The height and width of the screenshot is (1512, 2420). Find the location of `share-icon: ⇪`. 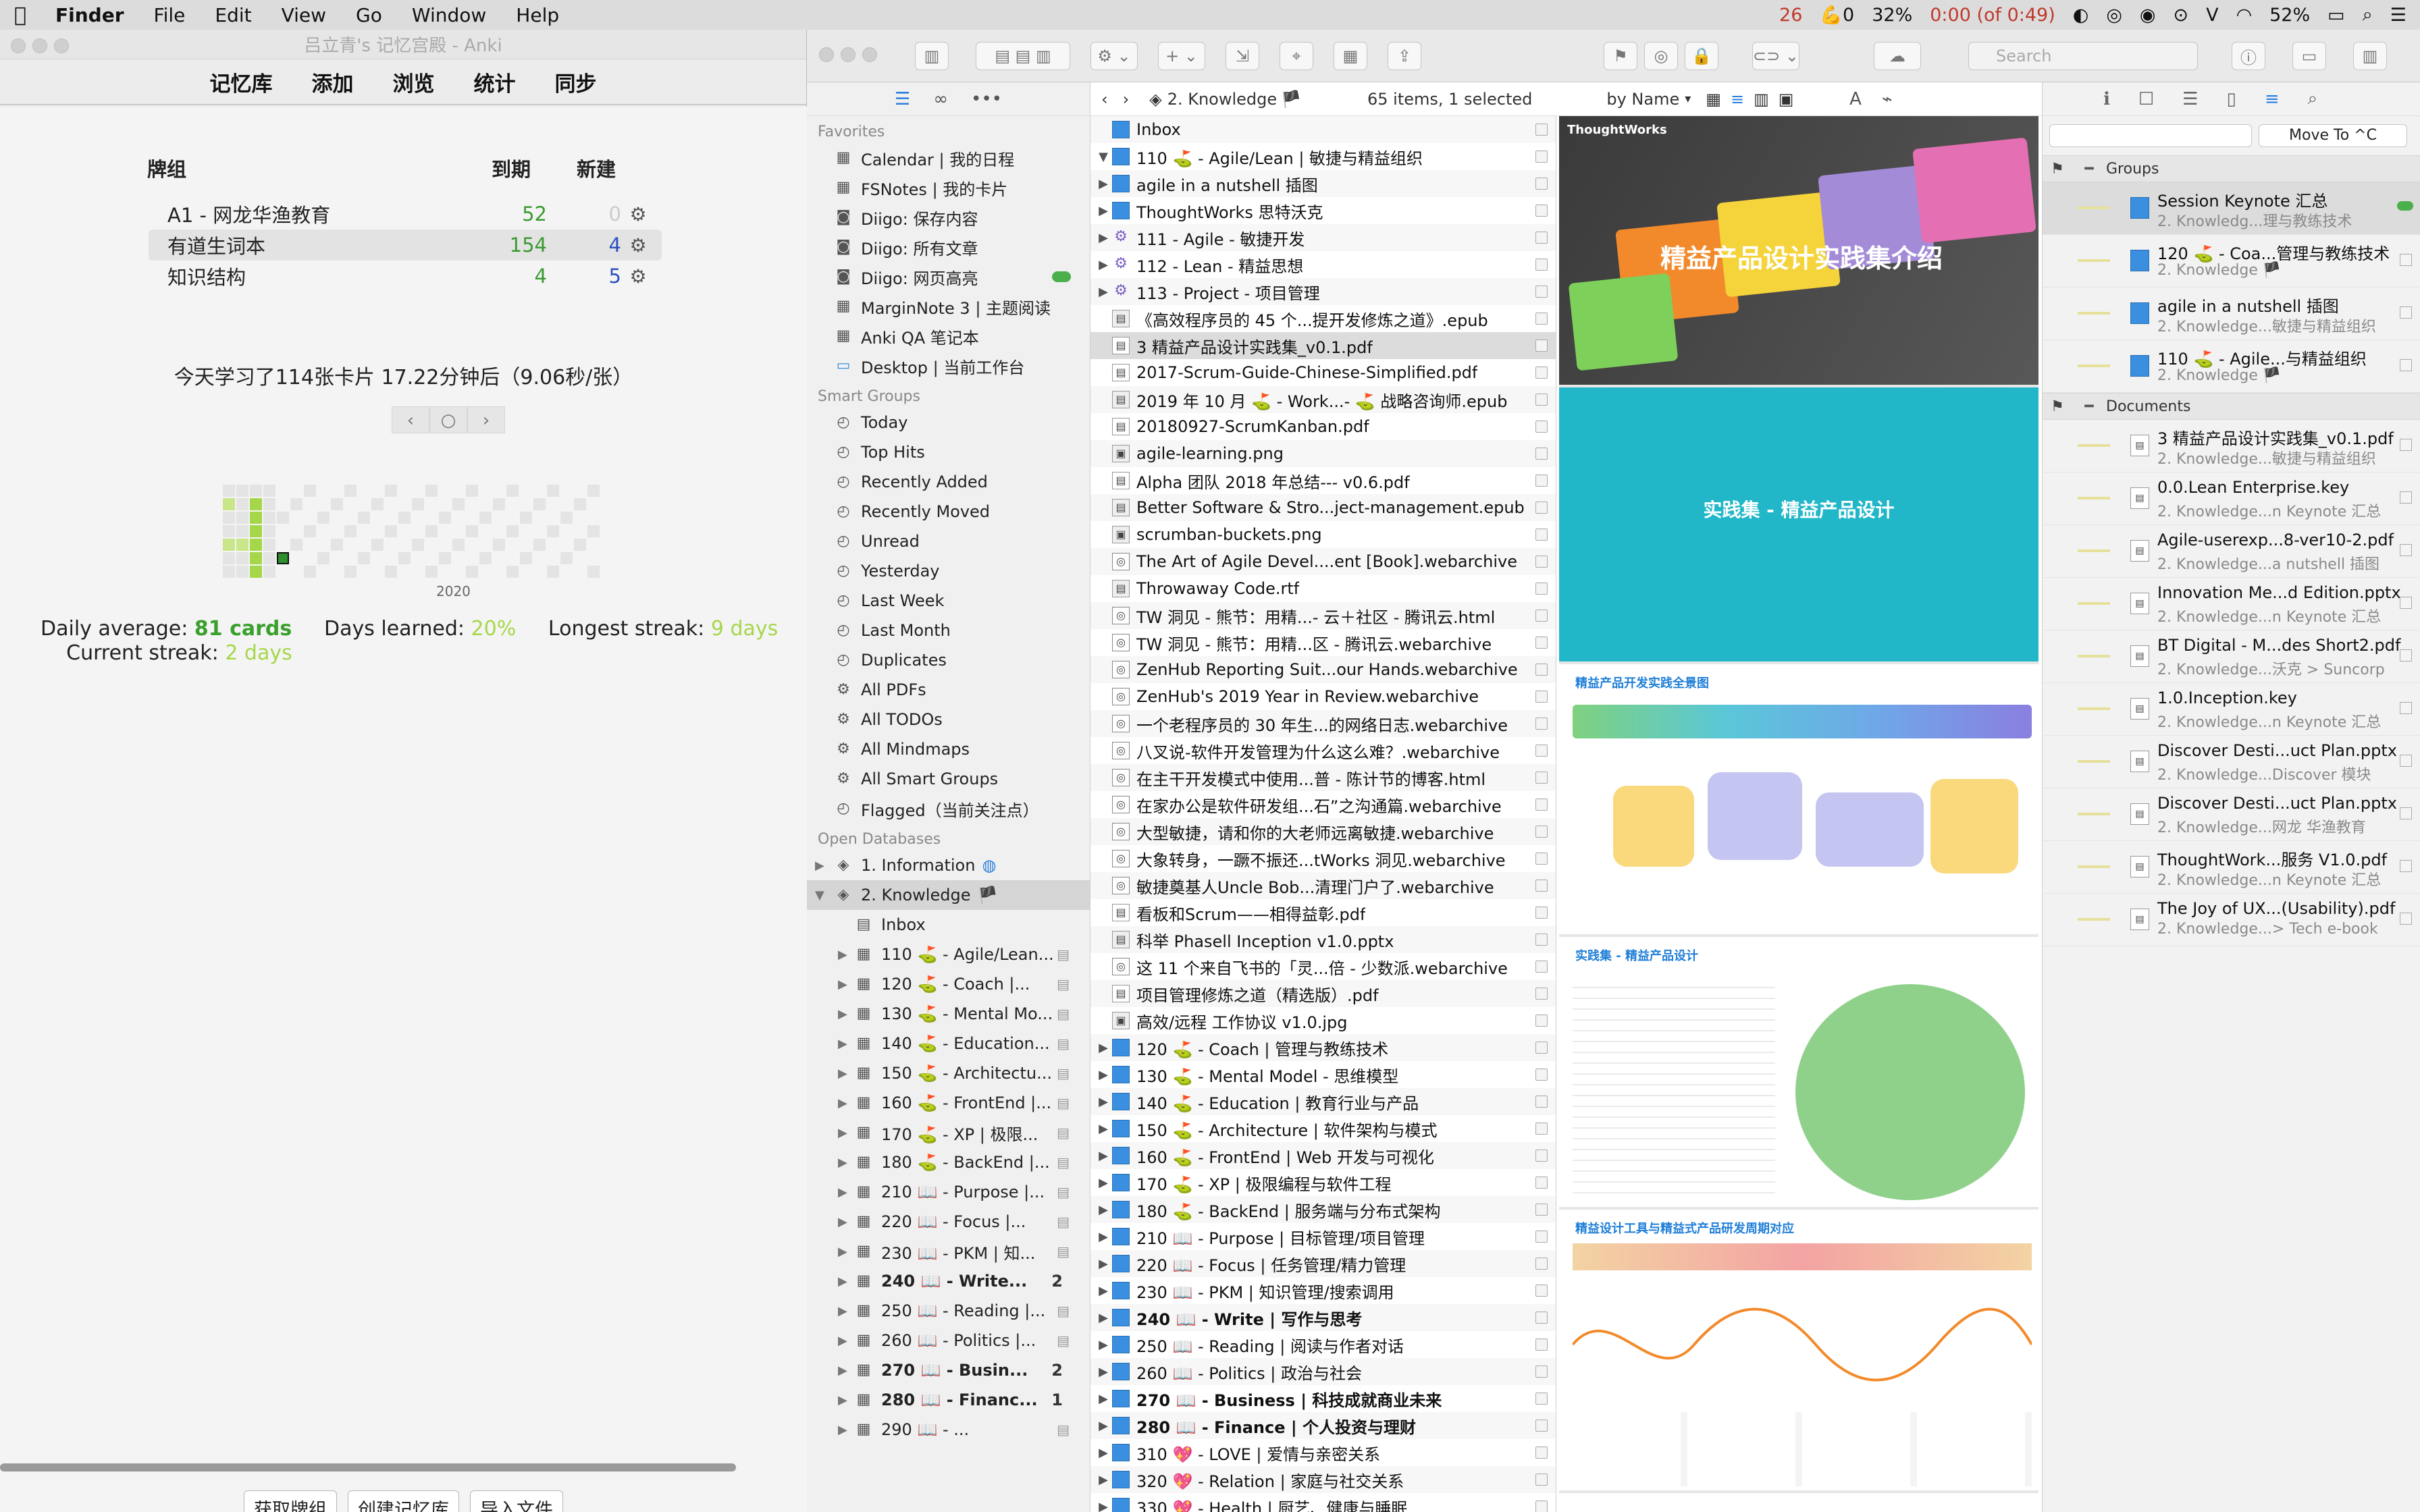

share-icon: ⇪ is located at coordinates (1404, 56).